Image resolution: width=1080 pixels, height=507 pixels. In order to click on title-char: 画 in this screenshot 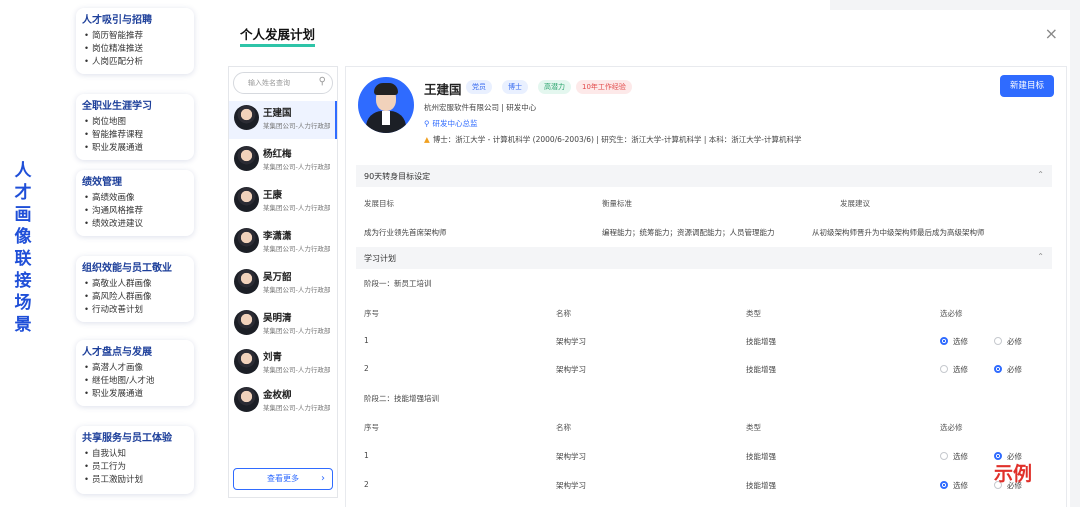, I will do `click(23, 215)`.